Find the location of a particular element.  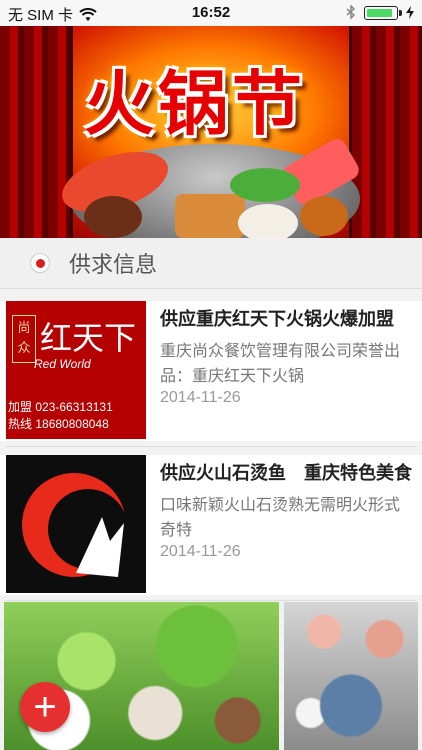

item-title: 供应重庆红天下火锅火爆加盟 is located at coordinates (277, 319).